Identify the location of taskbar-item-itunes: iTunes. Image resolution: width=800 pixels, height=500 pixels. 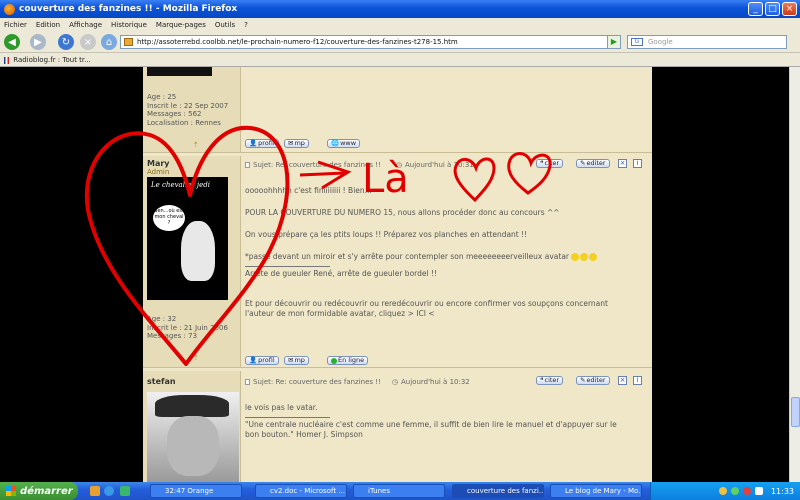
(399, 491).